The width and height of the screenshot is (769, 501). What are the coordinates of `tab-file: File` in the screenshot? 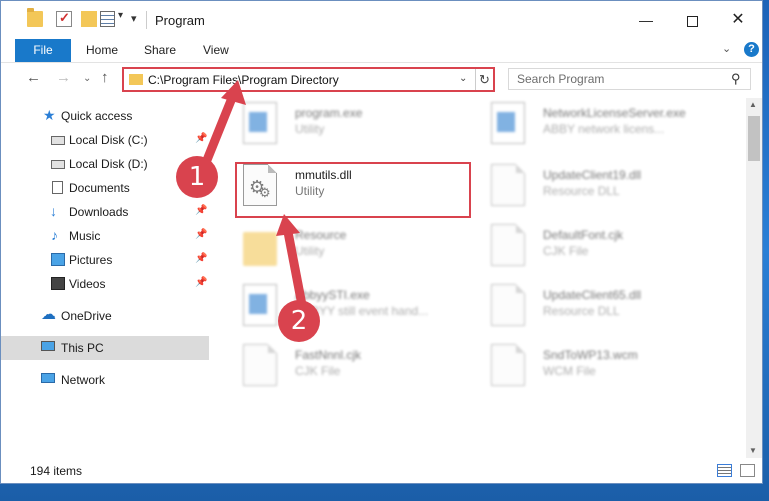 It's located at (43, 50).